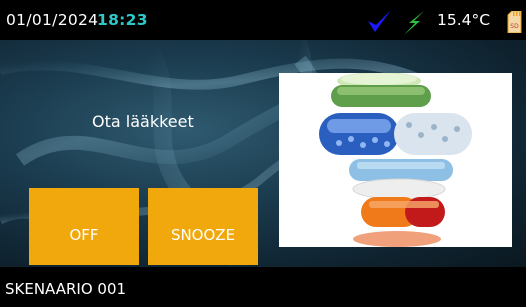 The width and height of the screenshot is (526, 307). What do you see at coordinates (66, 289) in the screenshot?
I see `scenario-label: SKENAARIO 001` at bounding box center [66, 289].